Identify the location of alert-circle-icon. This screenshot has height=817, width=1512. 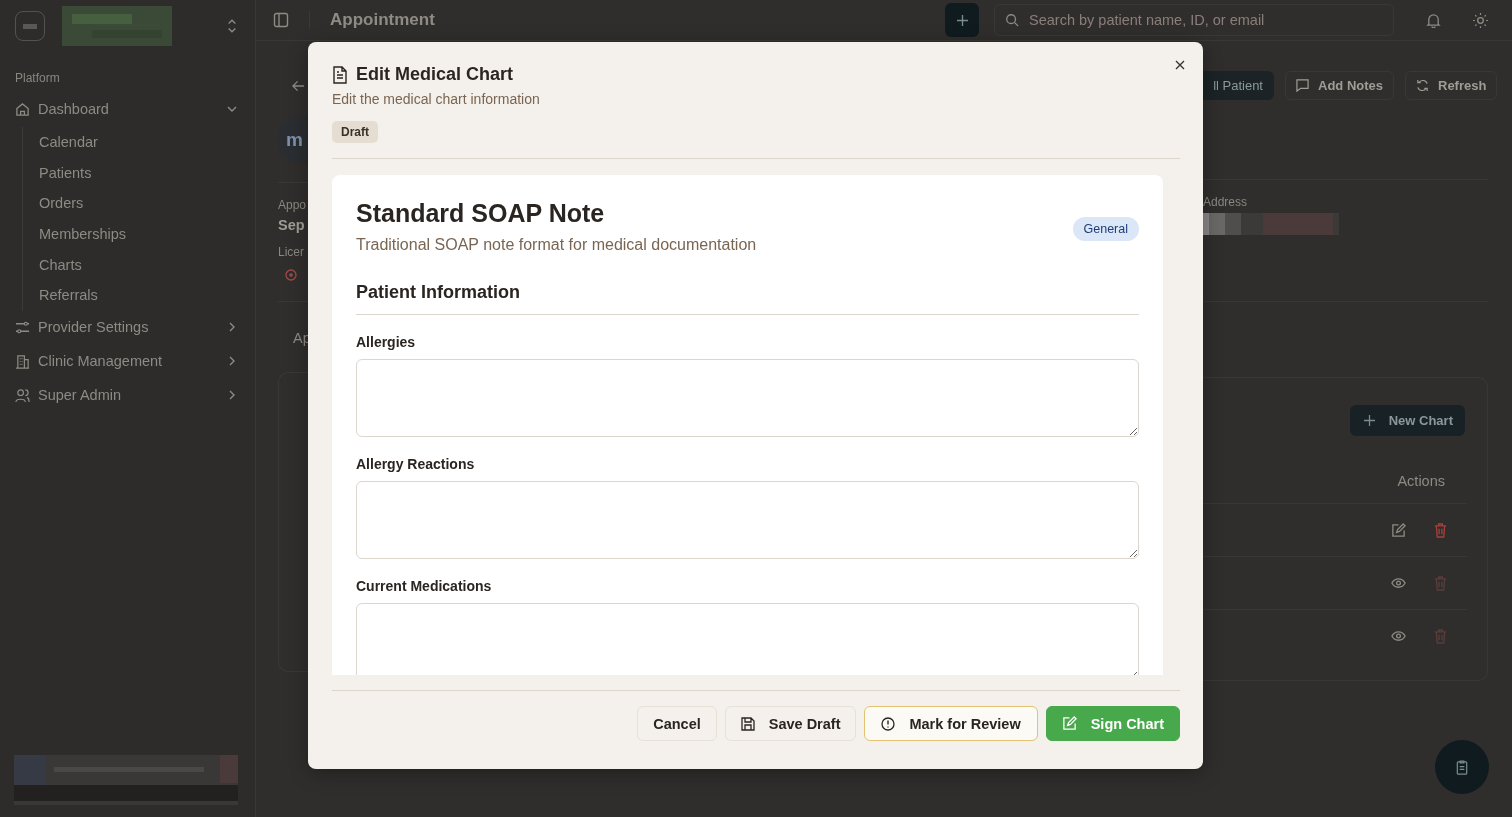
(888, 723).